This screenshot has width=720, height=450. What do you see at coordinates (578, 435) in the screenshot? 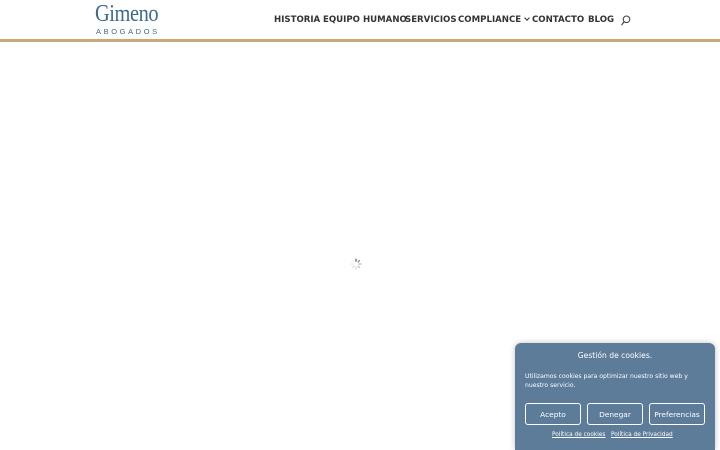
I see `cookie-policy-link: Política de cookies` at bounding box center [578, 435].